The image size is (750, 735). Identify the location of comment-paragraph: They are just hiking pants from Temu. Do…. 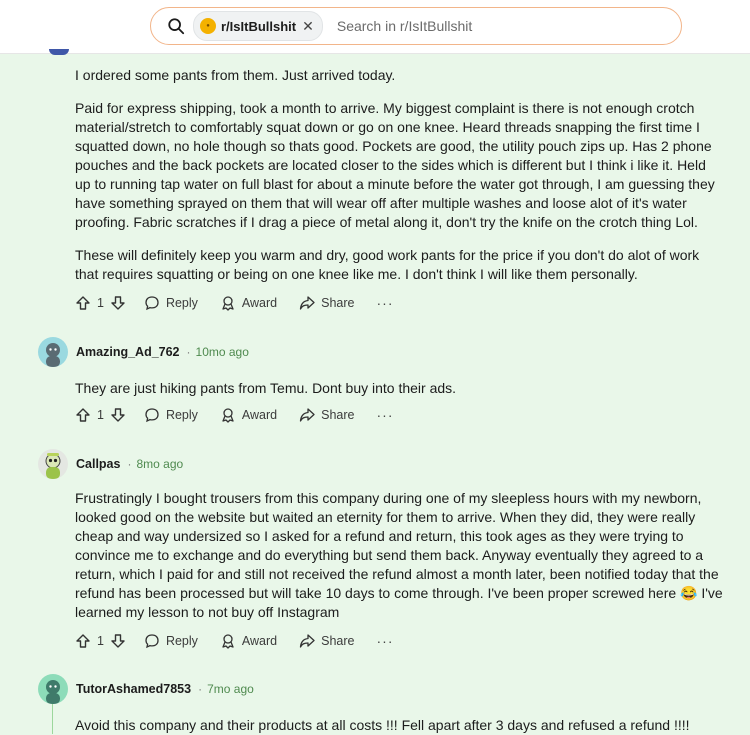
(266, 388).